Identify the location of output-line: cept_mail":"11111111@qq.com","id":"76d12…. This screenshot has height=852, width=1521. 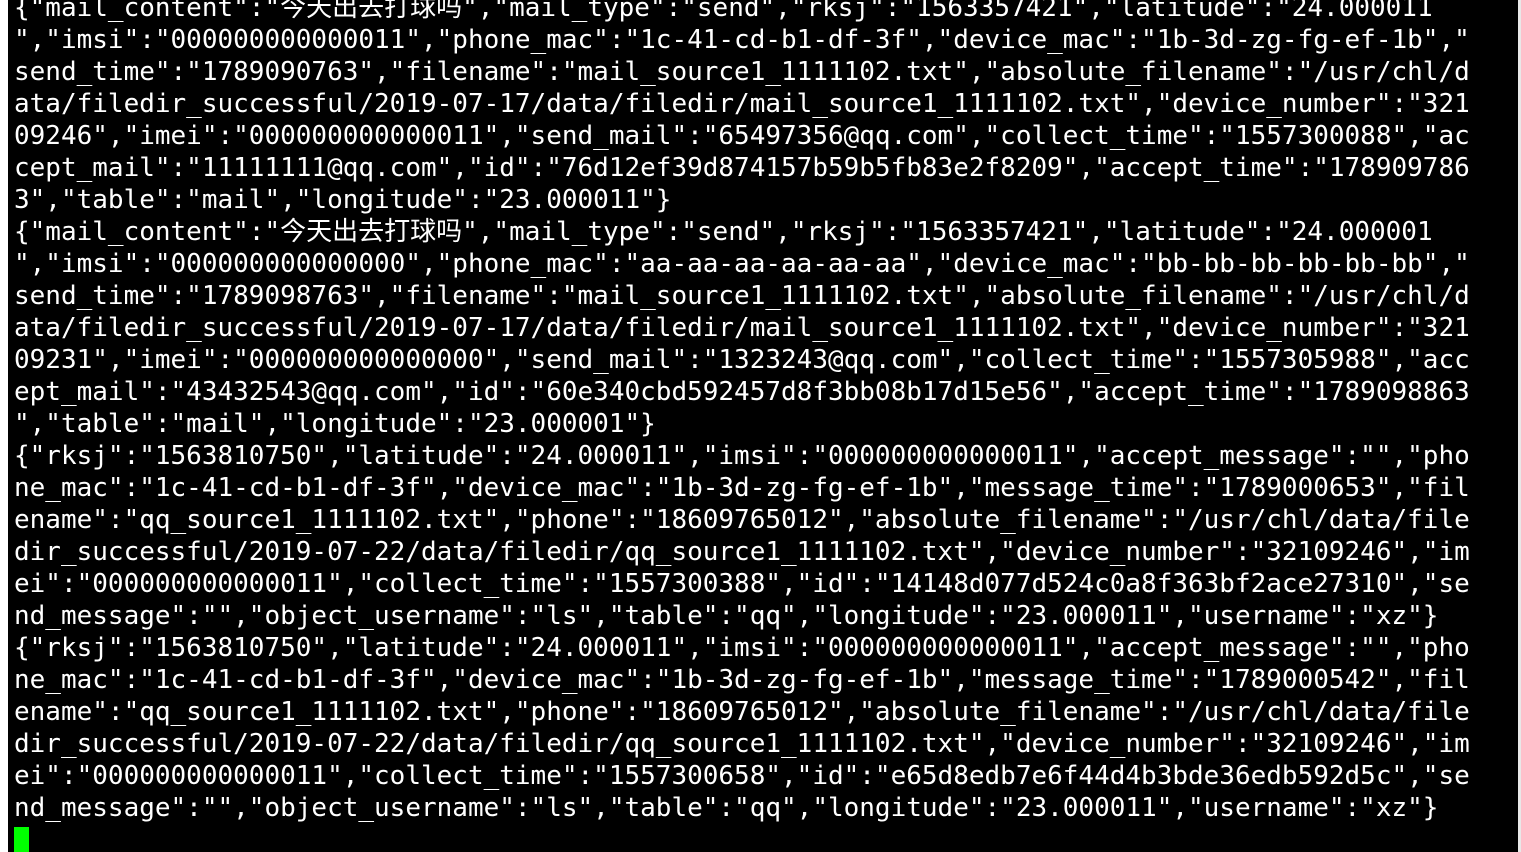
(742, 168).